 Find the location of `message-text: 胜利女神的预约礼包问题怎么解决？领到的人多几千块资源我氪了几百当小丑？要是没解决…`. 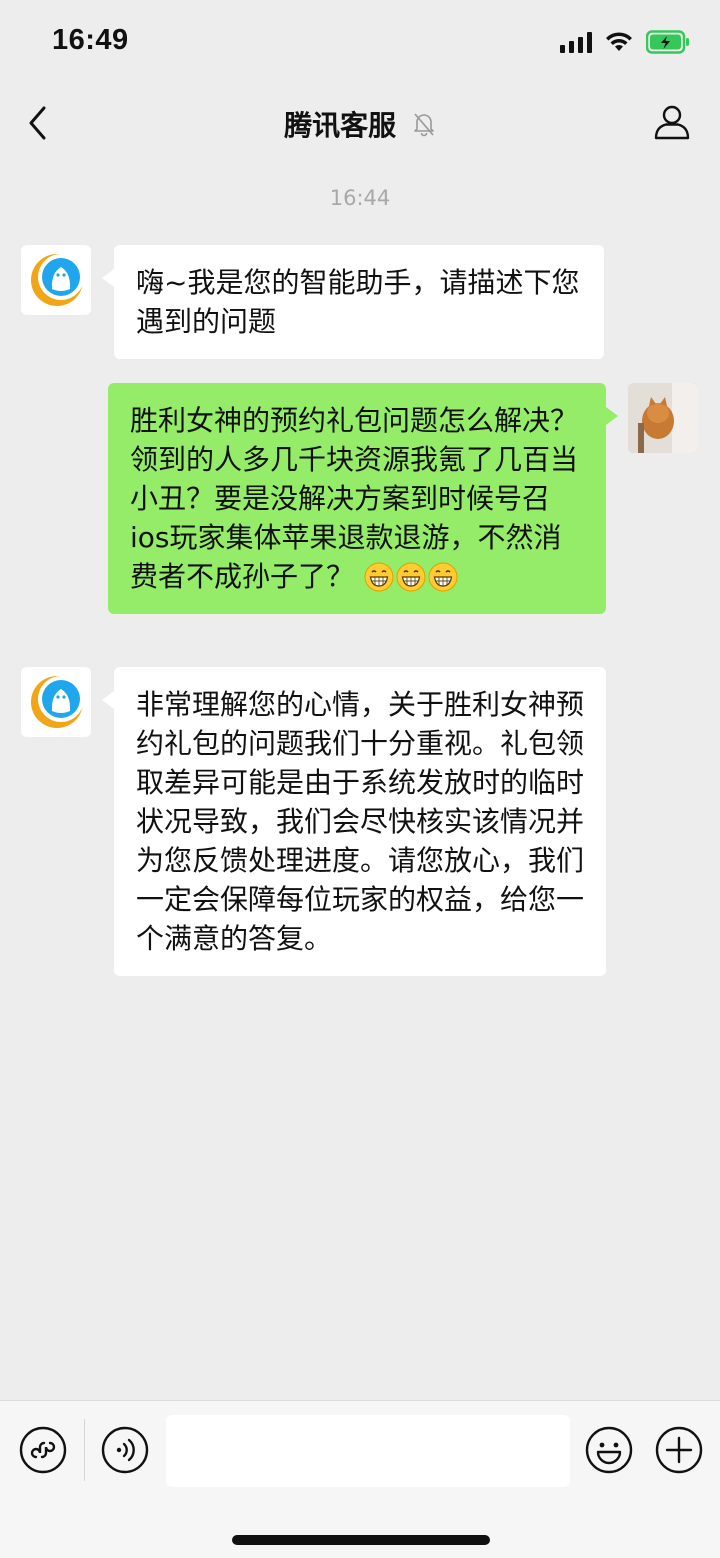

message-text: 胜利女神的预约礼包问题怎么解决？领到的人多几千块资源我氪了几百当小丑？要是没解决… is located at coordinates (354, 498).